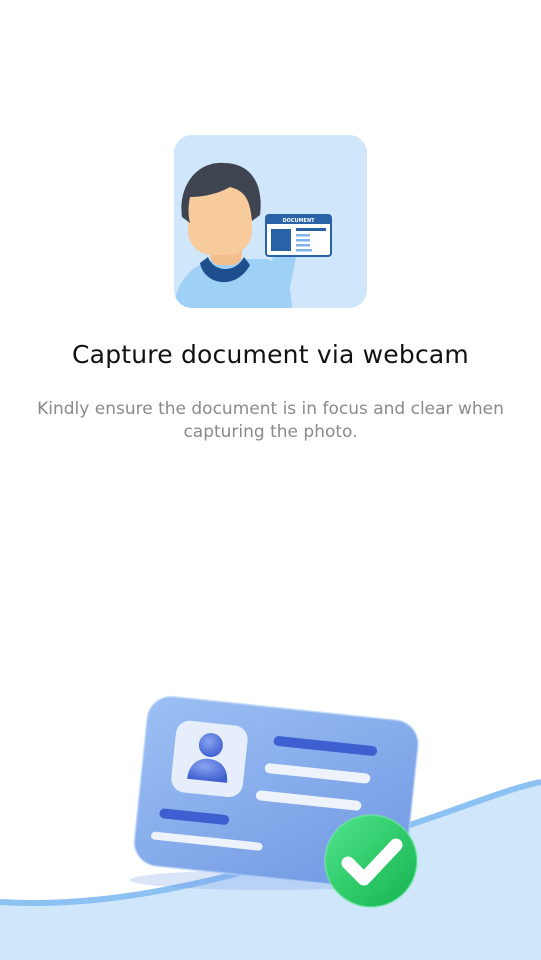 The height and width of the screenshot is (960, 541). I want to click on document-card-label: DOCUMENT, so click(298, 221).